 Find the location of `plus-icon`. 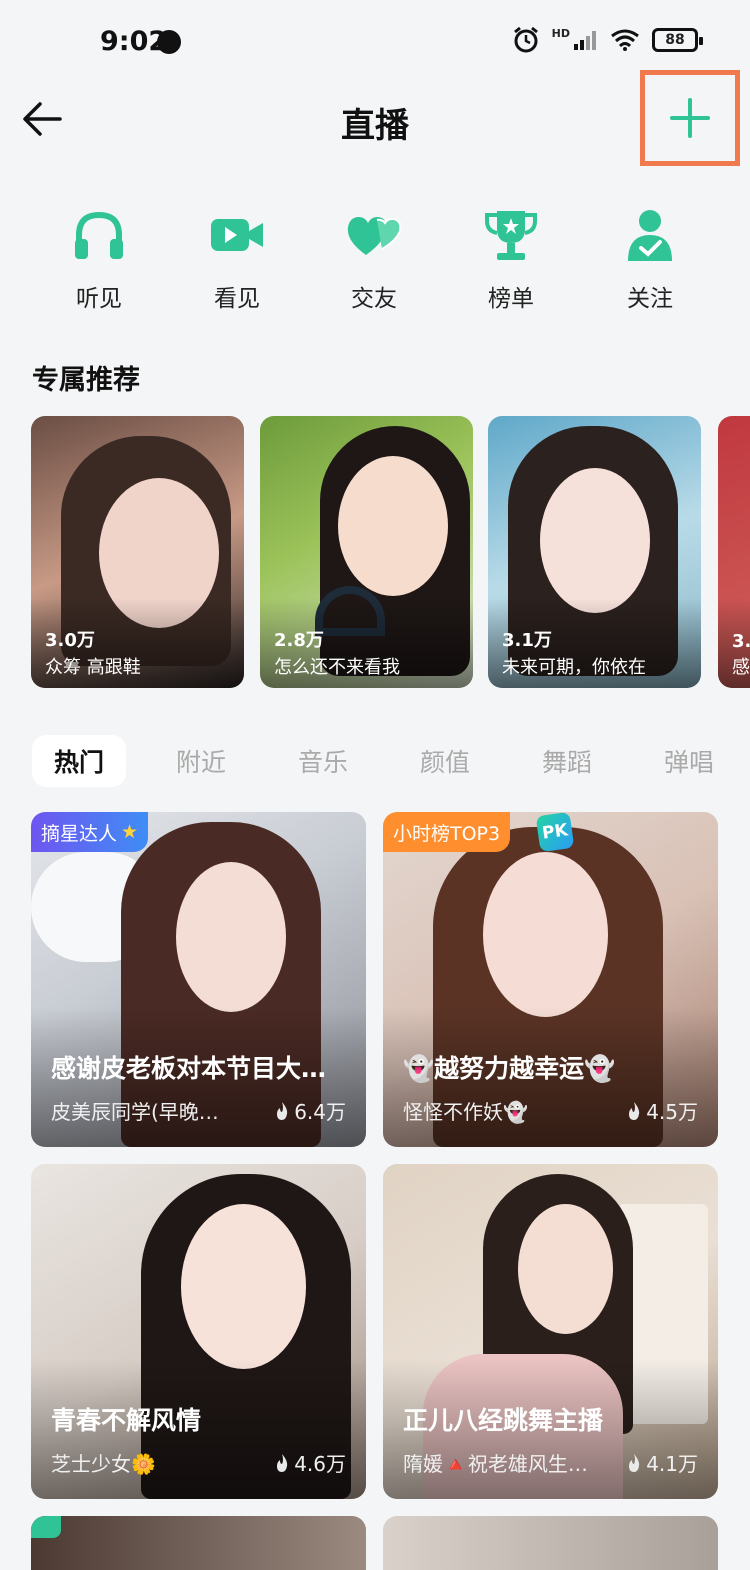

plus-icon is located at coordinates (690, 118).